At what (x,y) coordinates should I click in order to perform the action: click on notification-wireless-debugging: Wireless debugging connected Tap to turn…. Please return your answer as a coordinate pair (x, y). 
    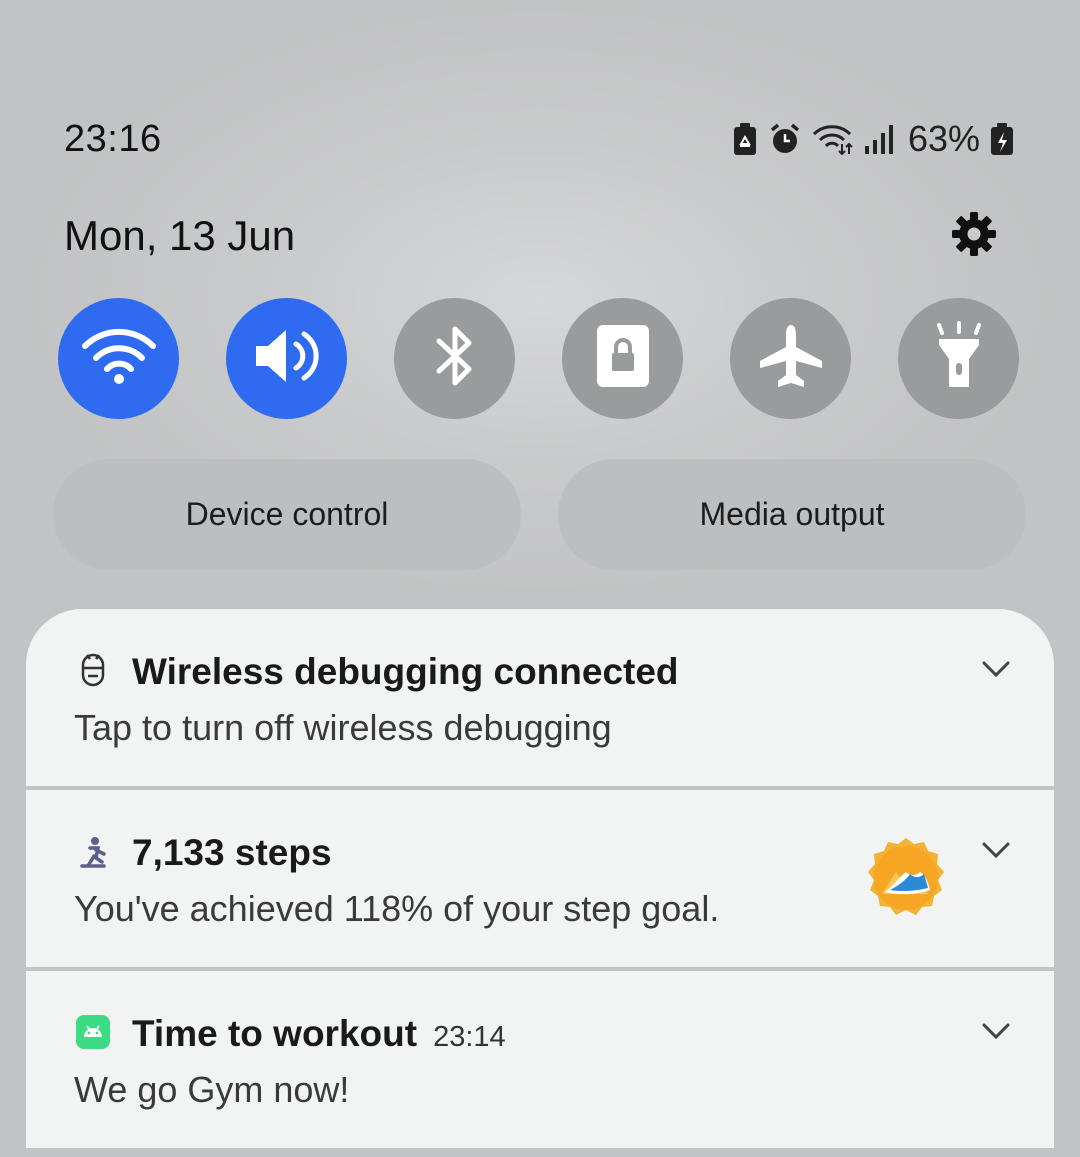
    Looking at the image, I should click on (540, 697).